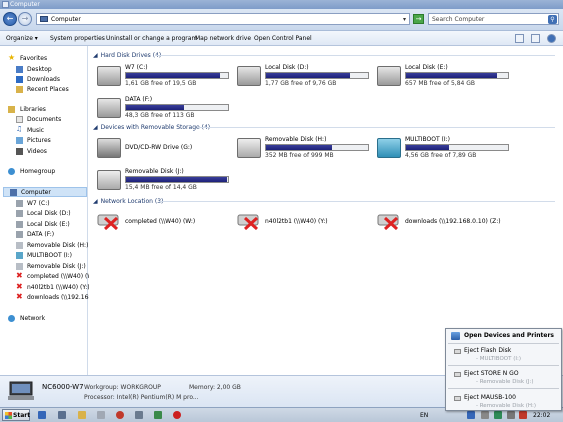 The height and width of the screenshot is (422, 563). Describe the element at coordinates (487, 350) in the screenshot. I see `eject-flash-disk: Eject Flash Disk` at that location.